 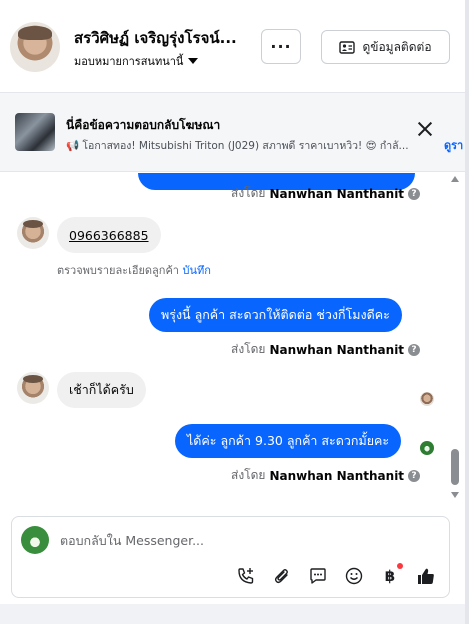 What do you see at coordinates (35, 540) in the screenshot?
I see `page-avatar` at bounding box center [35, 540].